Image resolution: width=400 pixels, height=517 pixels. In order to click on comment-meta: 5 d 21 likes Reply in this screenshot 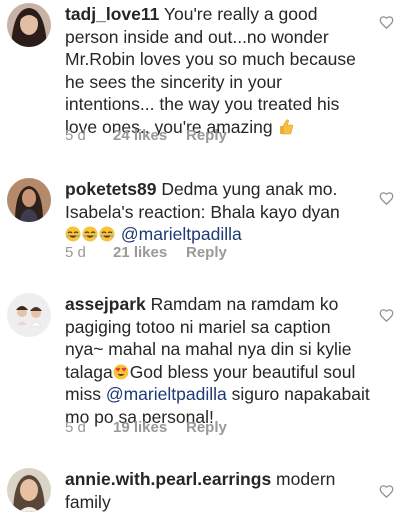, I will do `click(146, 252)`.